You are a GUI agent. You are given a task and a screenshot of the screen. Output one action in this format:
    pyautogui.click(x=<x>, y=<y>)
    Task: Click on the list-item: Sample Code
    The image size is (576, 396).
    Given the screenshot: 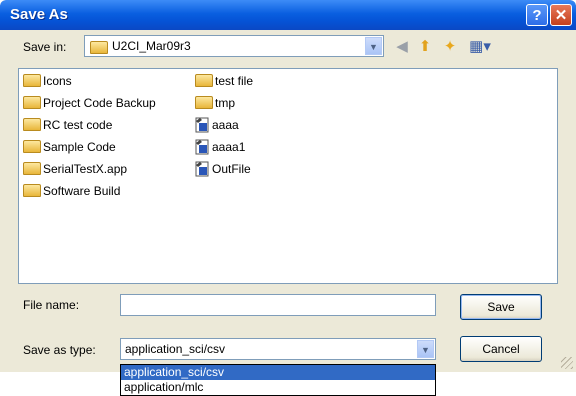 What is the action you would take?
    pyautogui.click(x=69, y=147)
    